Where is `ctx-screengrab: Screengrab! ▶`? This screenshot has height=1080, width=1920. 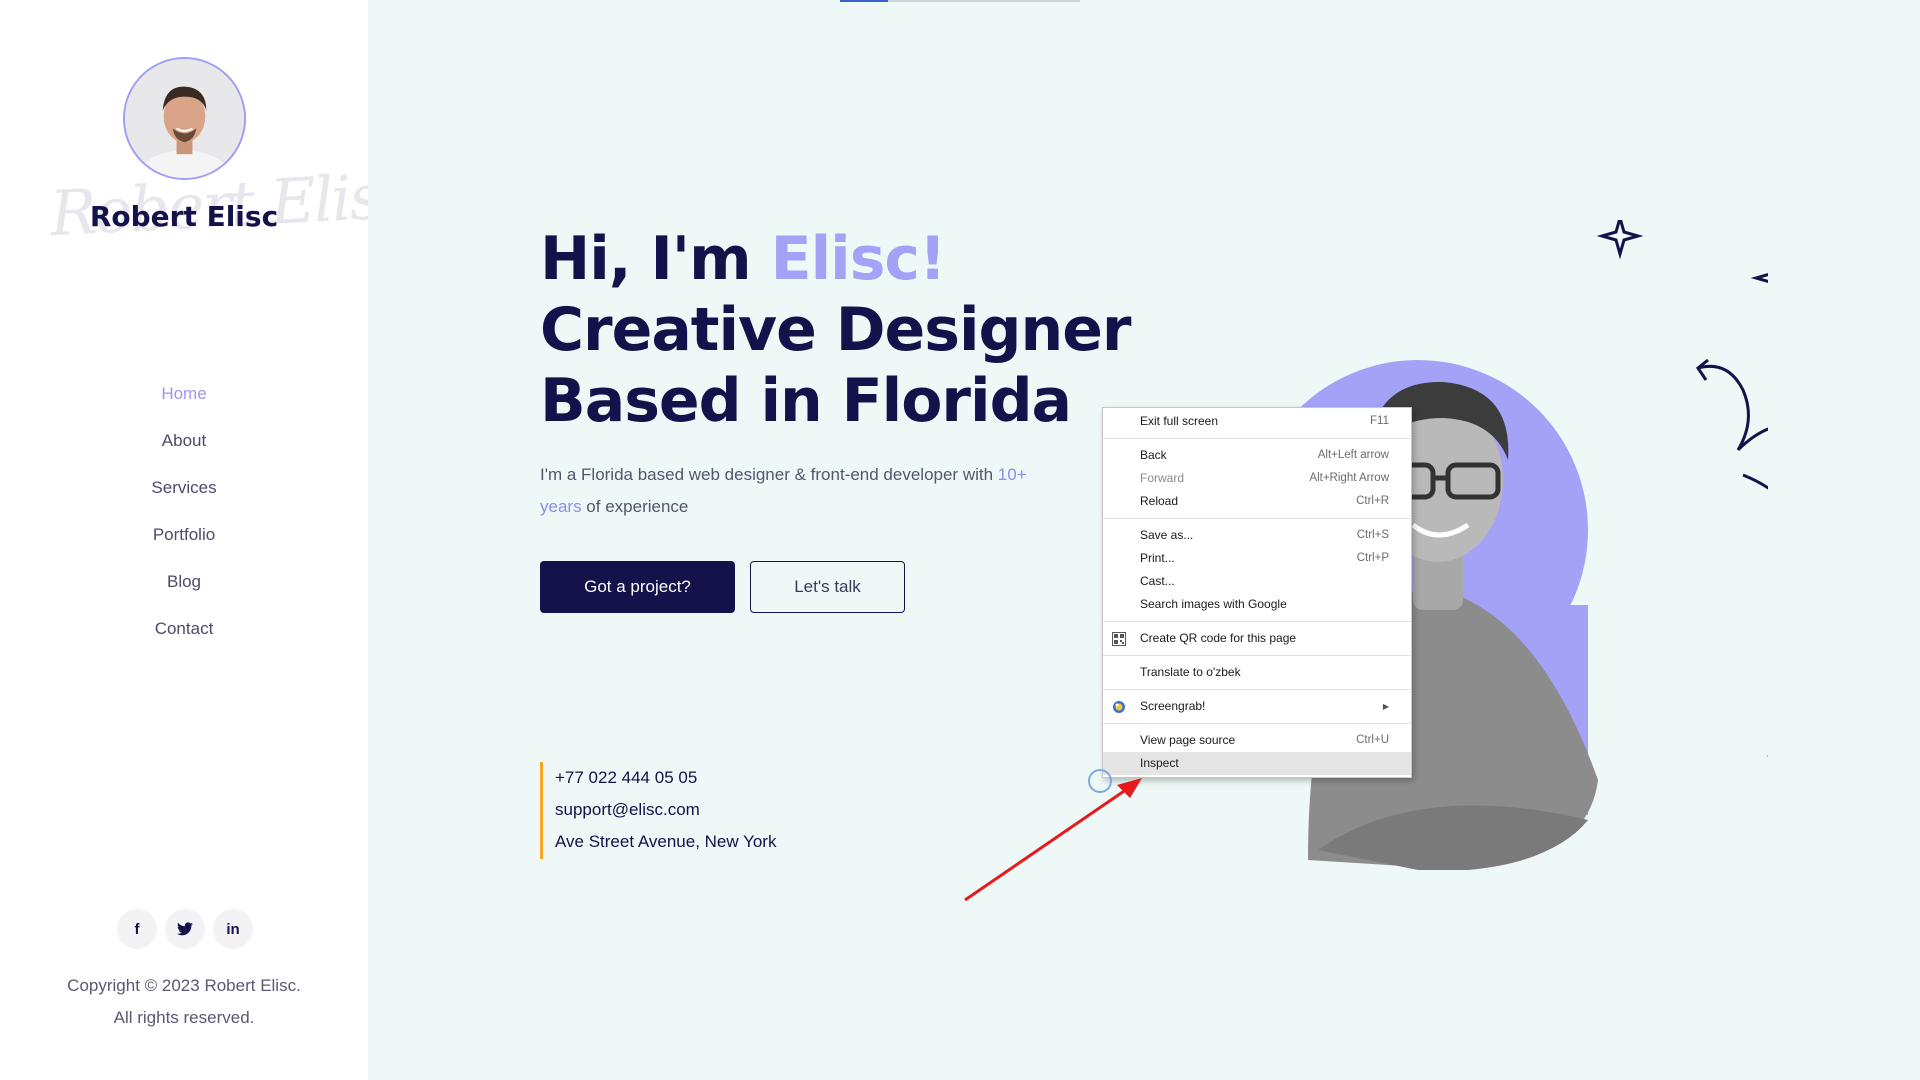 ctx-screengrab: Screengrab! ▶ is located at coordinates (1257, 706).